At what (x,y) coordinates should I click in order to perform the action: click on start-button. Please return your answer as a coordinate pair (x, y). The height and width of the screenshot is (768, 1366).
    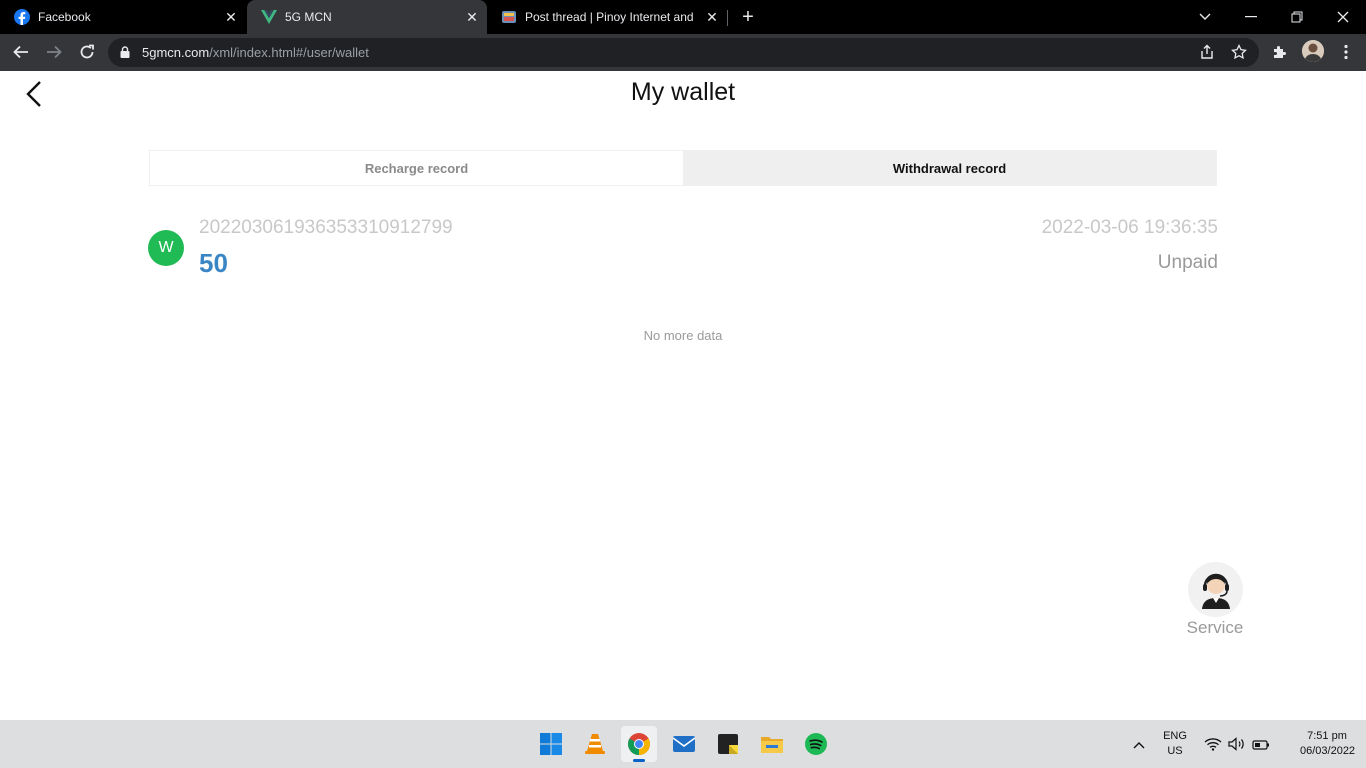
    Looking at the image, I should click on (551, 744).